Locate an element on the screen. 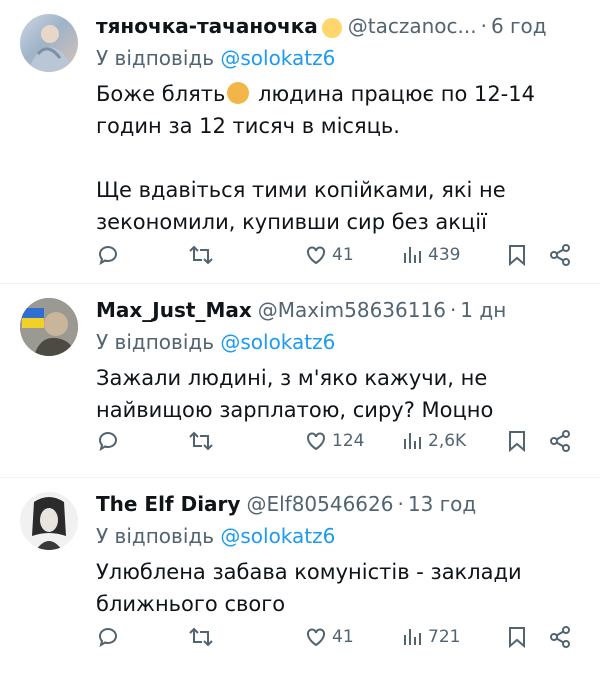 This screenshot has width=600, height=675. views-button: 439 is located at coordinates (431, 255).